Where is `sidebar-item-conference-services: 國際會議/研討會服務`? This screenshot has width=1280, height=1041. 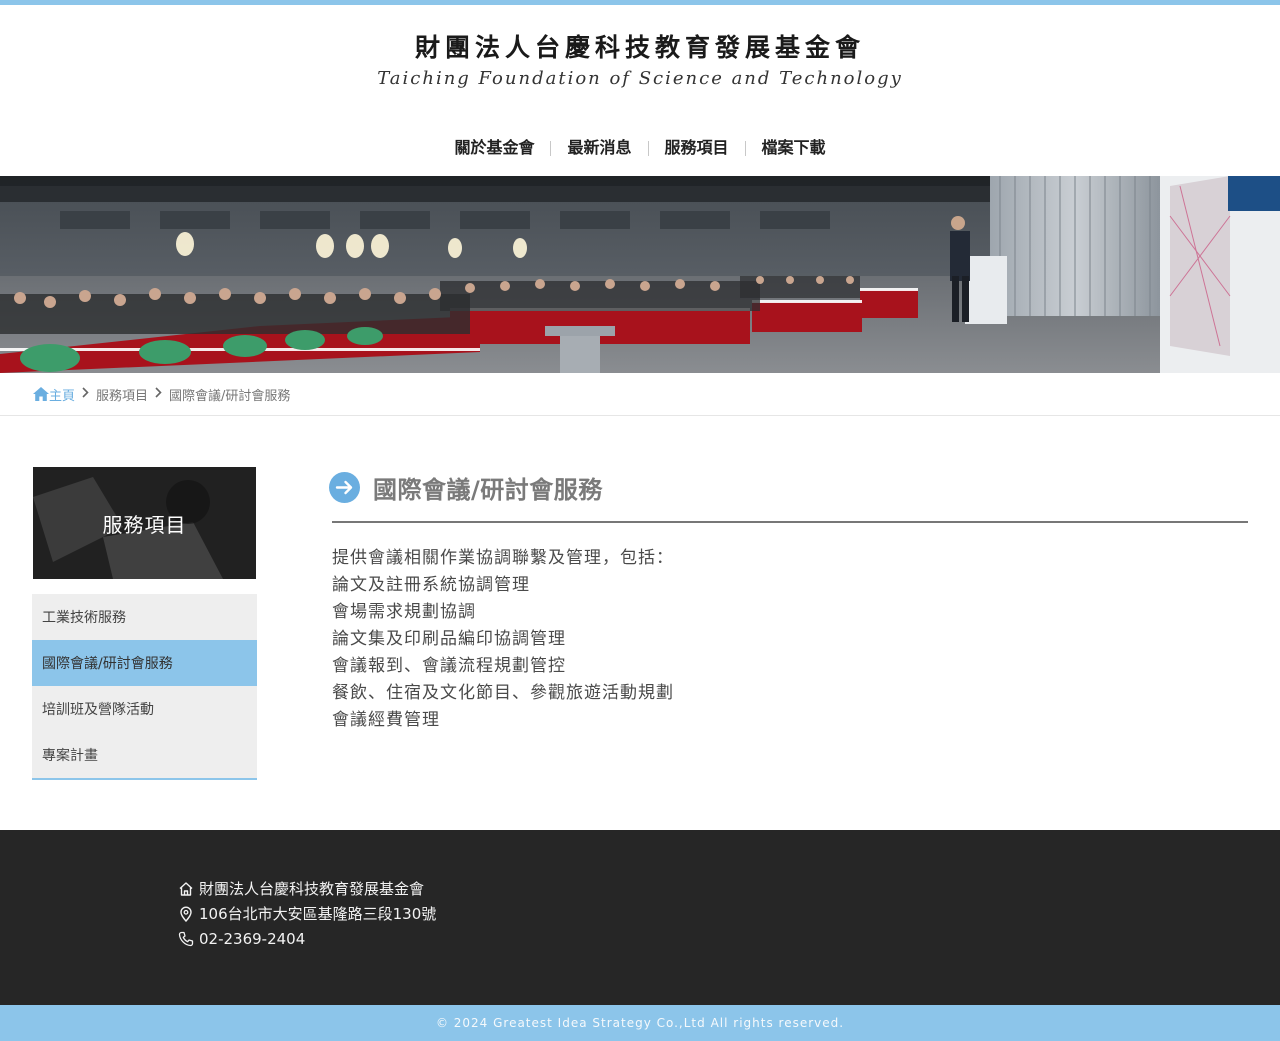 sidebar-item-conference-services: 國際會議/研討會服務 is located at coordinates (144, 663).